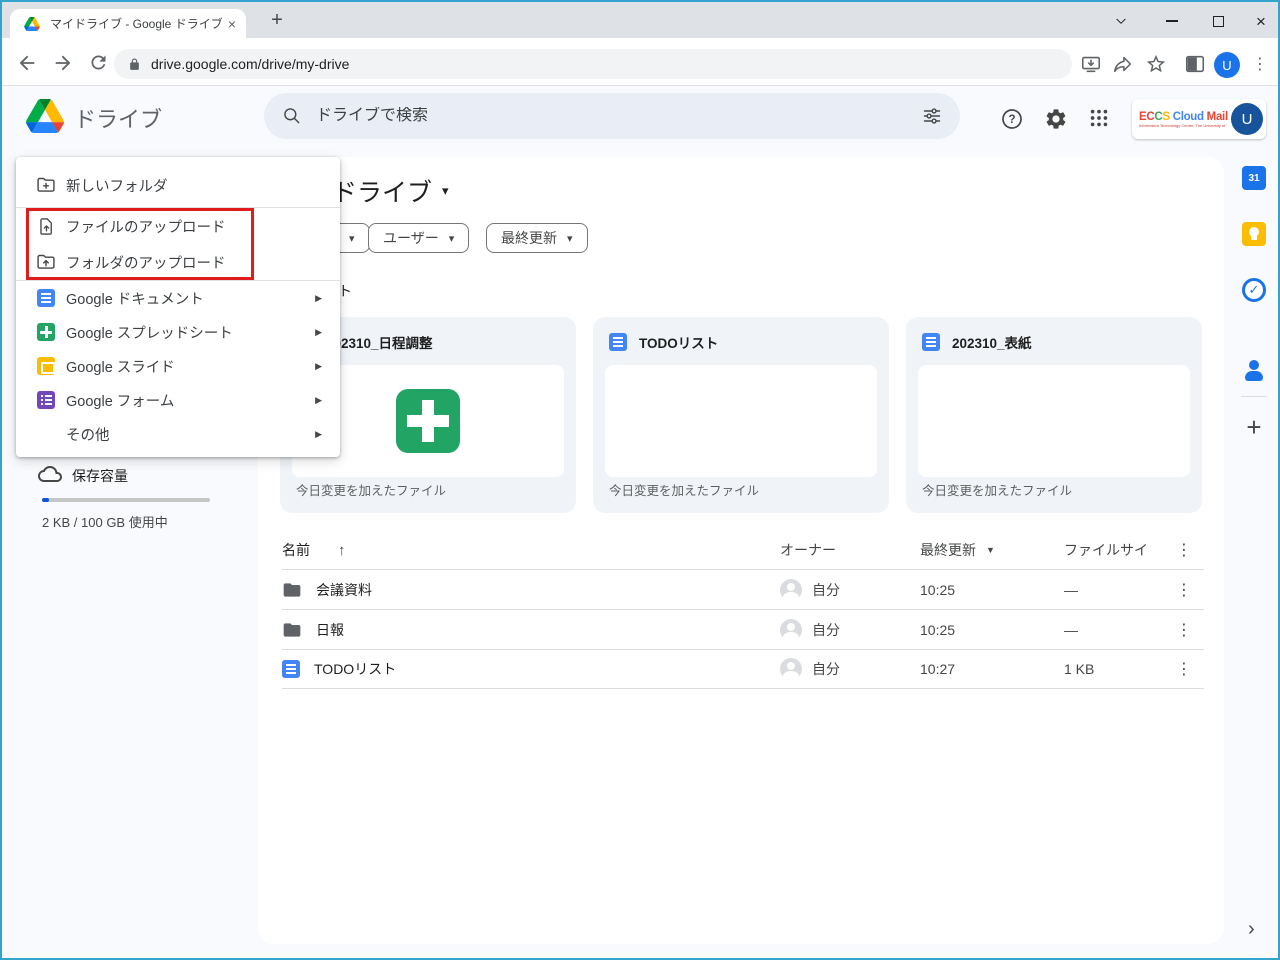  What do you see at coordinates (178, 434) in the screenshot?
I see `menu-item-more: その他 ▶` at bounding box center [178, 434].